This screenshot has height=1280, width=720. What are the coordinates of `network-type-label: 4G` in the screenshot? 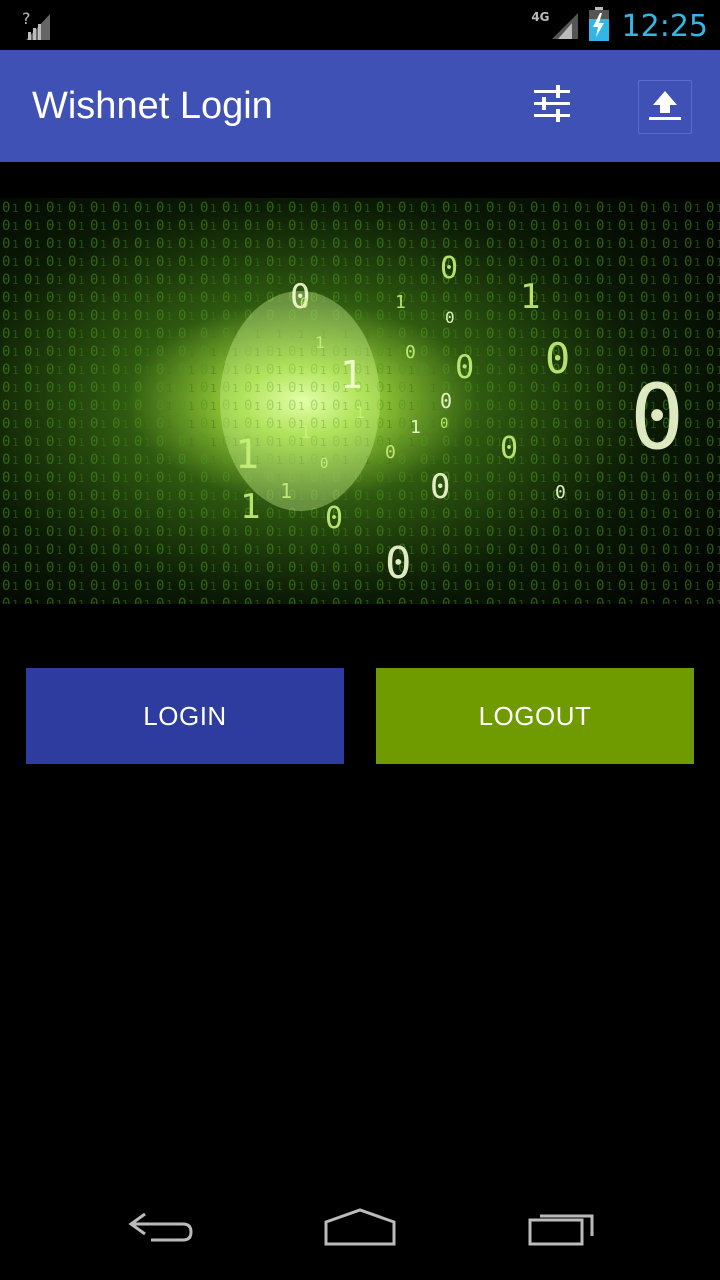 It's located at (540, 17).